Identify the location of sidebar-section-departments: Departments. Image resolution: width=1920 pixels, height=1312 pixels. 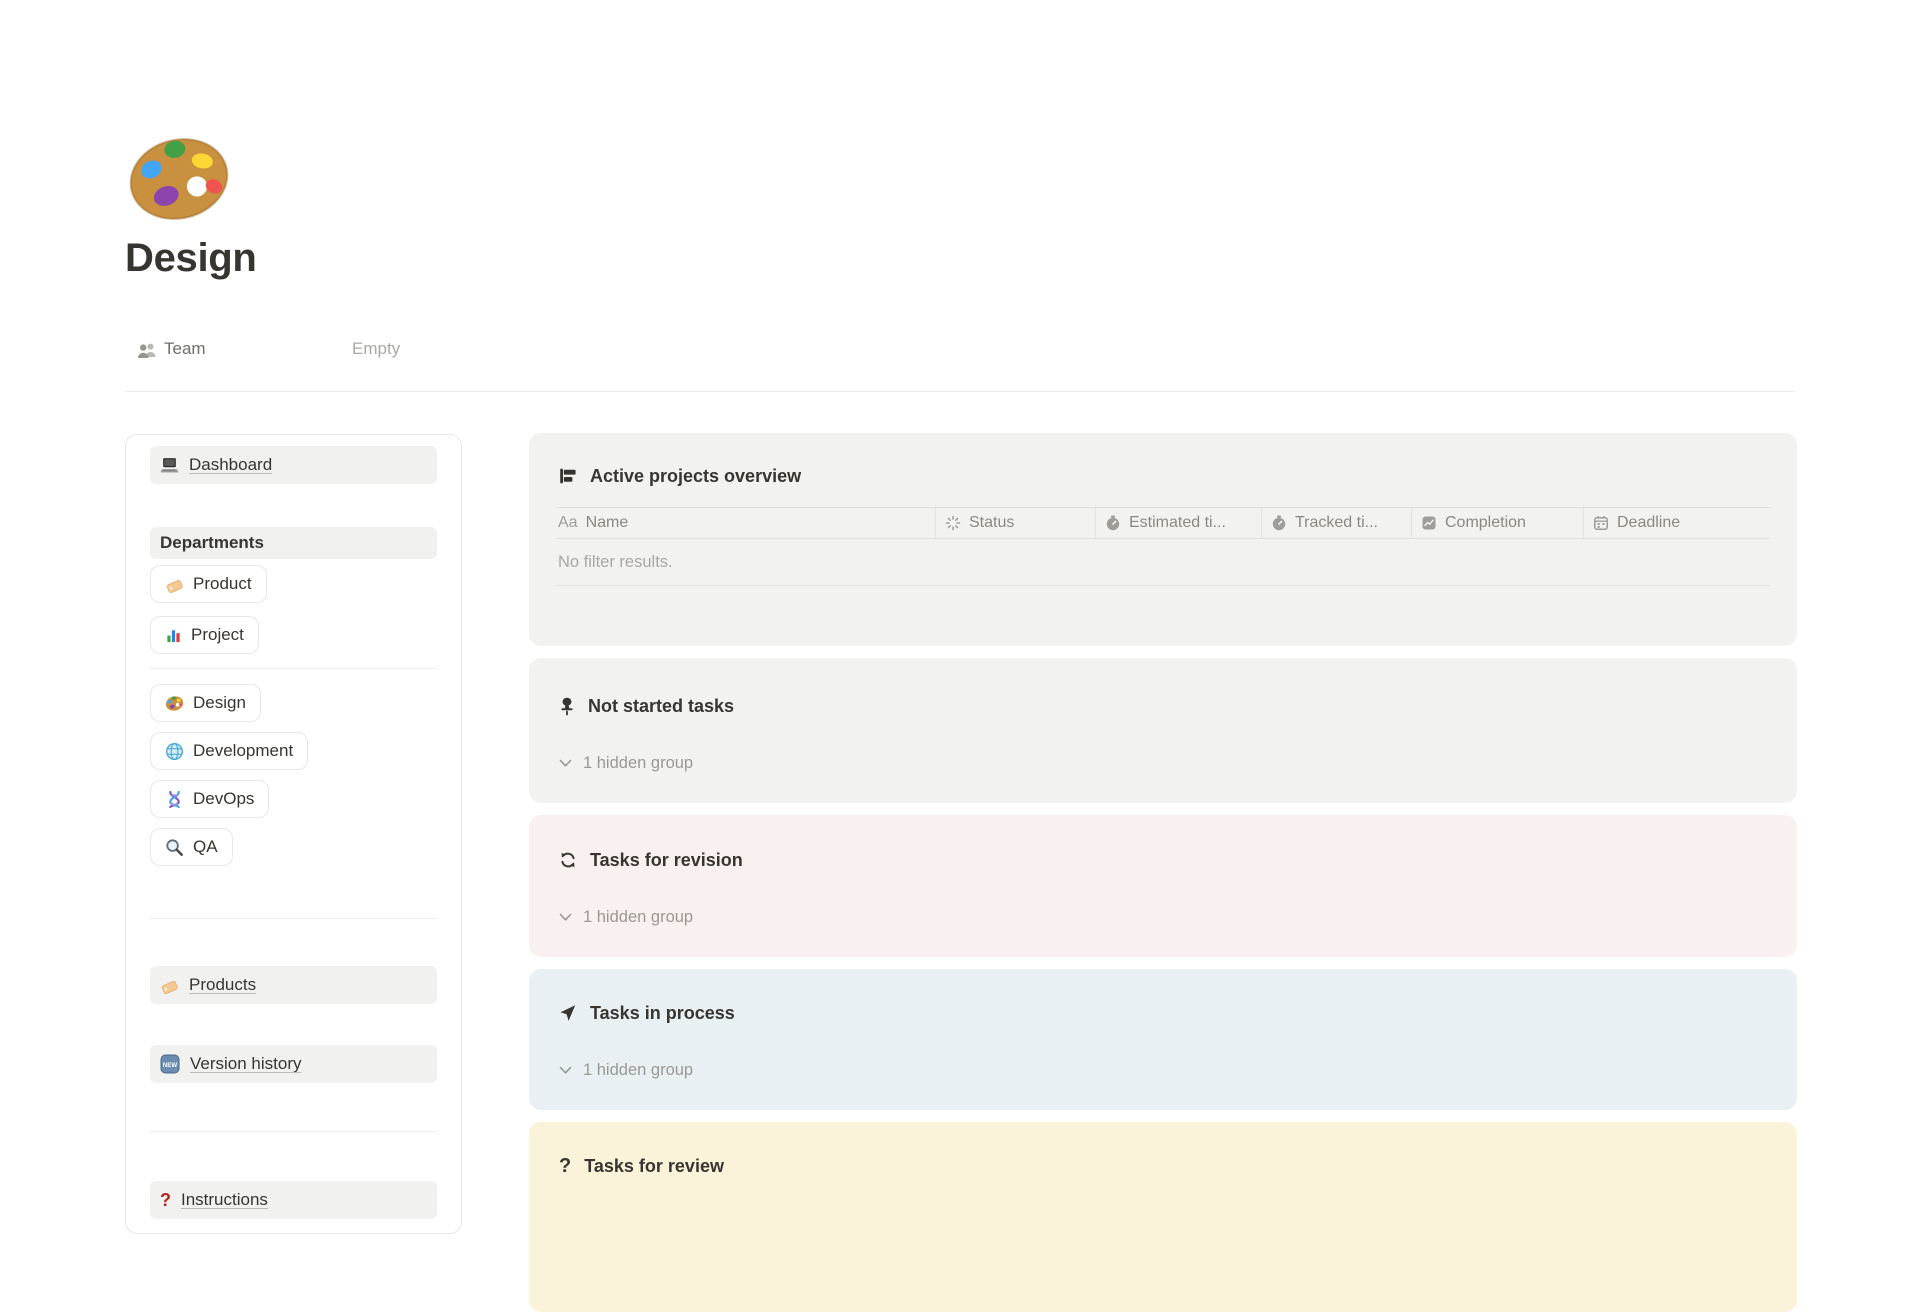
(293, 543).